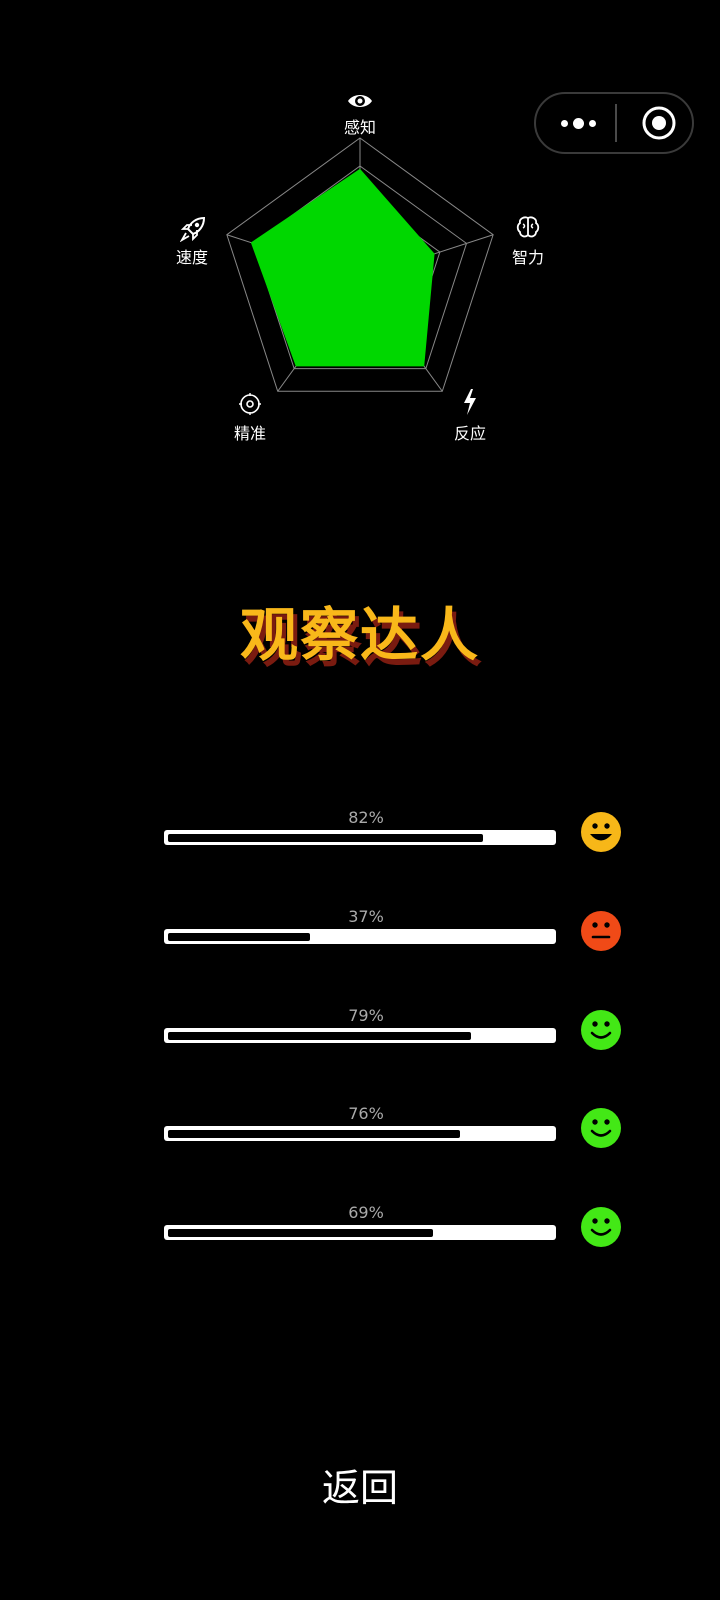 This screenshot has height=1600, width=720. I want to click on back-button: 返回, so click(360, 1488).